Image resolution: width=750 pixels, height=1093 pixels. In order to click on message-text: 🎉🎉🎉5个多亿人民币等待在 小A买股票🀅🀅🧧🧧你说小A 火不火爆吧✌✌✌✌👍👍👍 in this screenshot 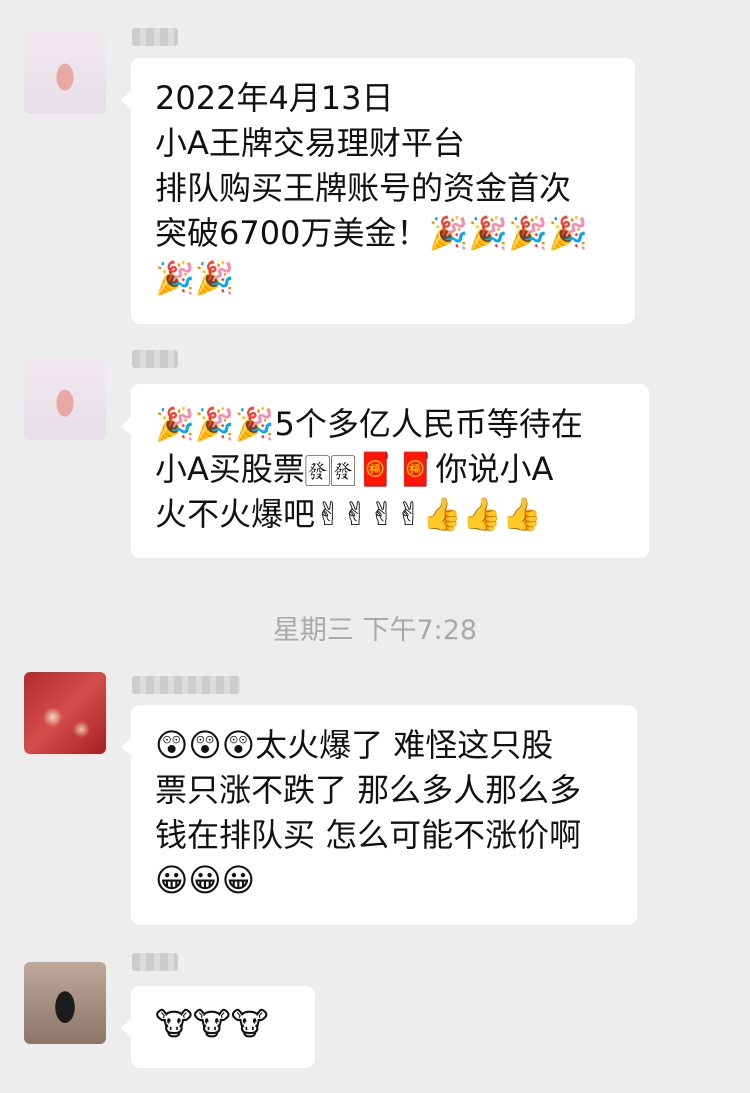, I will do `click(369, 469)`.